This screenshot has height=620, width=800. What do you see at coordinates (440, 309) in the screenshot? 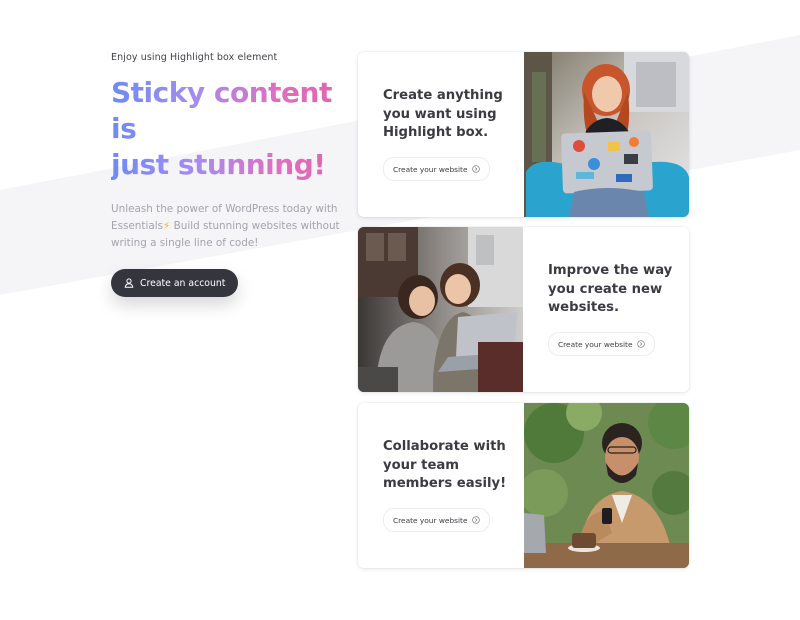
I see `two-women-with-laptop-photo` at bounding box center [440, 309].